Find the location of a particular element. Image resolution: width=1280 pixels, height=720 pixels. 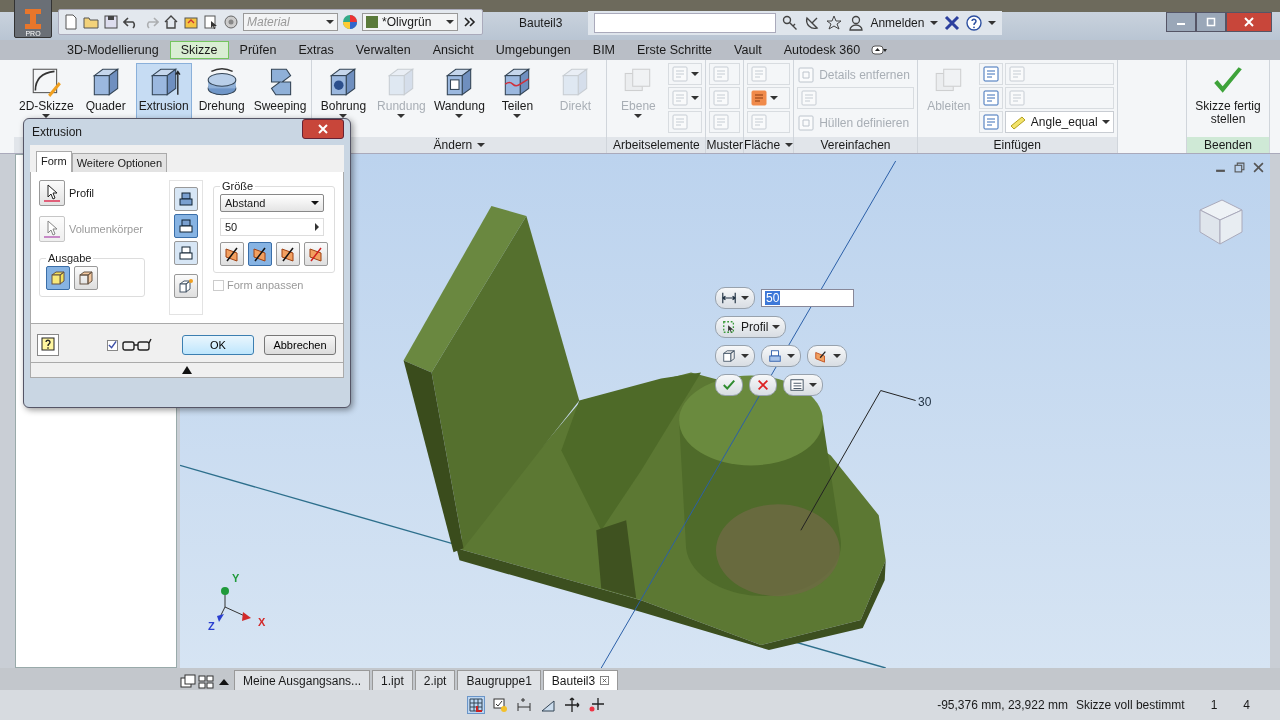

sign-in-link: Anmelden is located at coordinates (897, 23).